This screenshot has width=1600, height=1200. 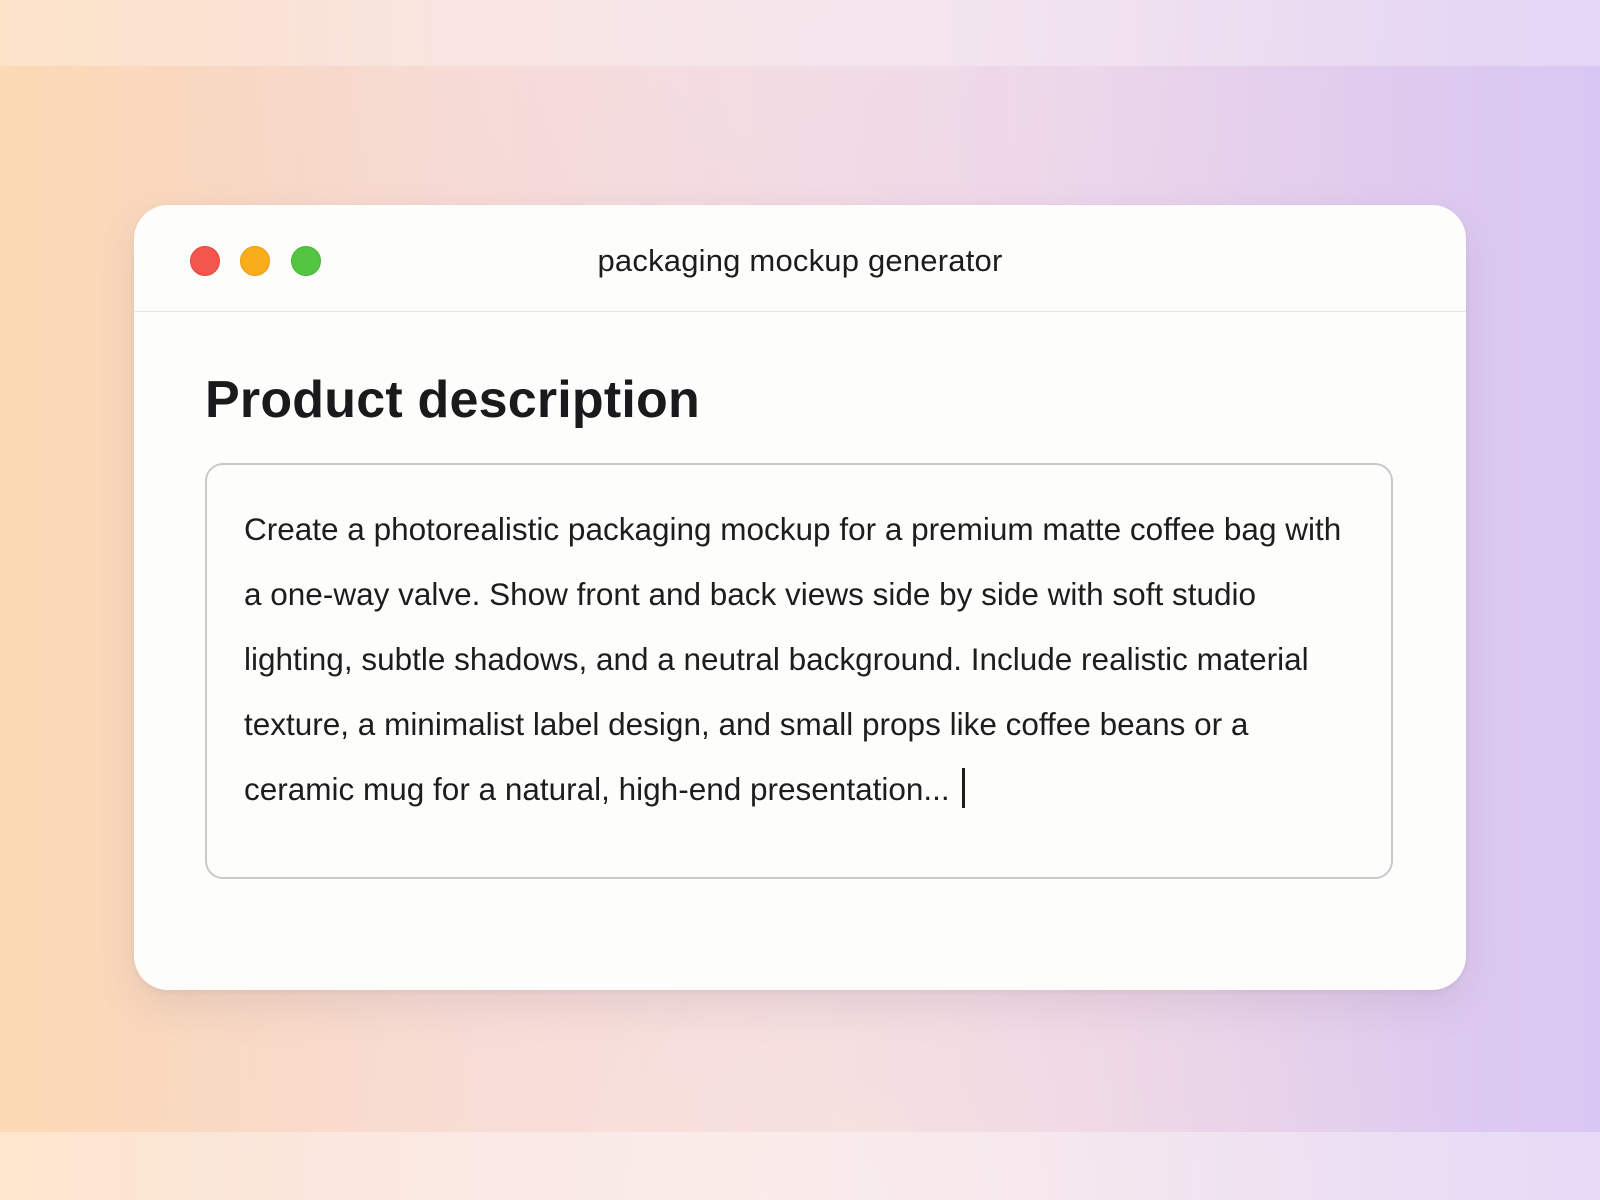 I want to click on window-titlebar: packaging mockup generator, so click(x=800, y=258).